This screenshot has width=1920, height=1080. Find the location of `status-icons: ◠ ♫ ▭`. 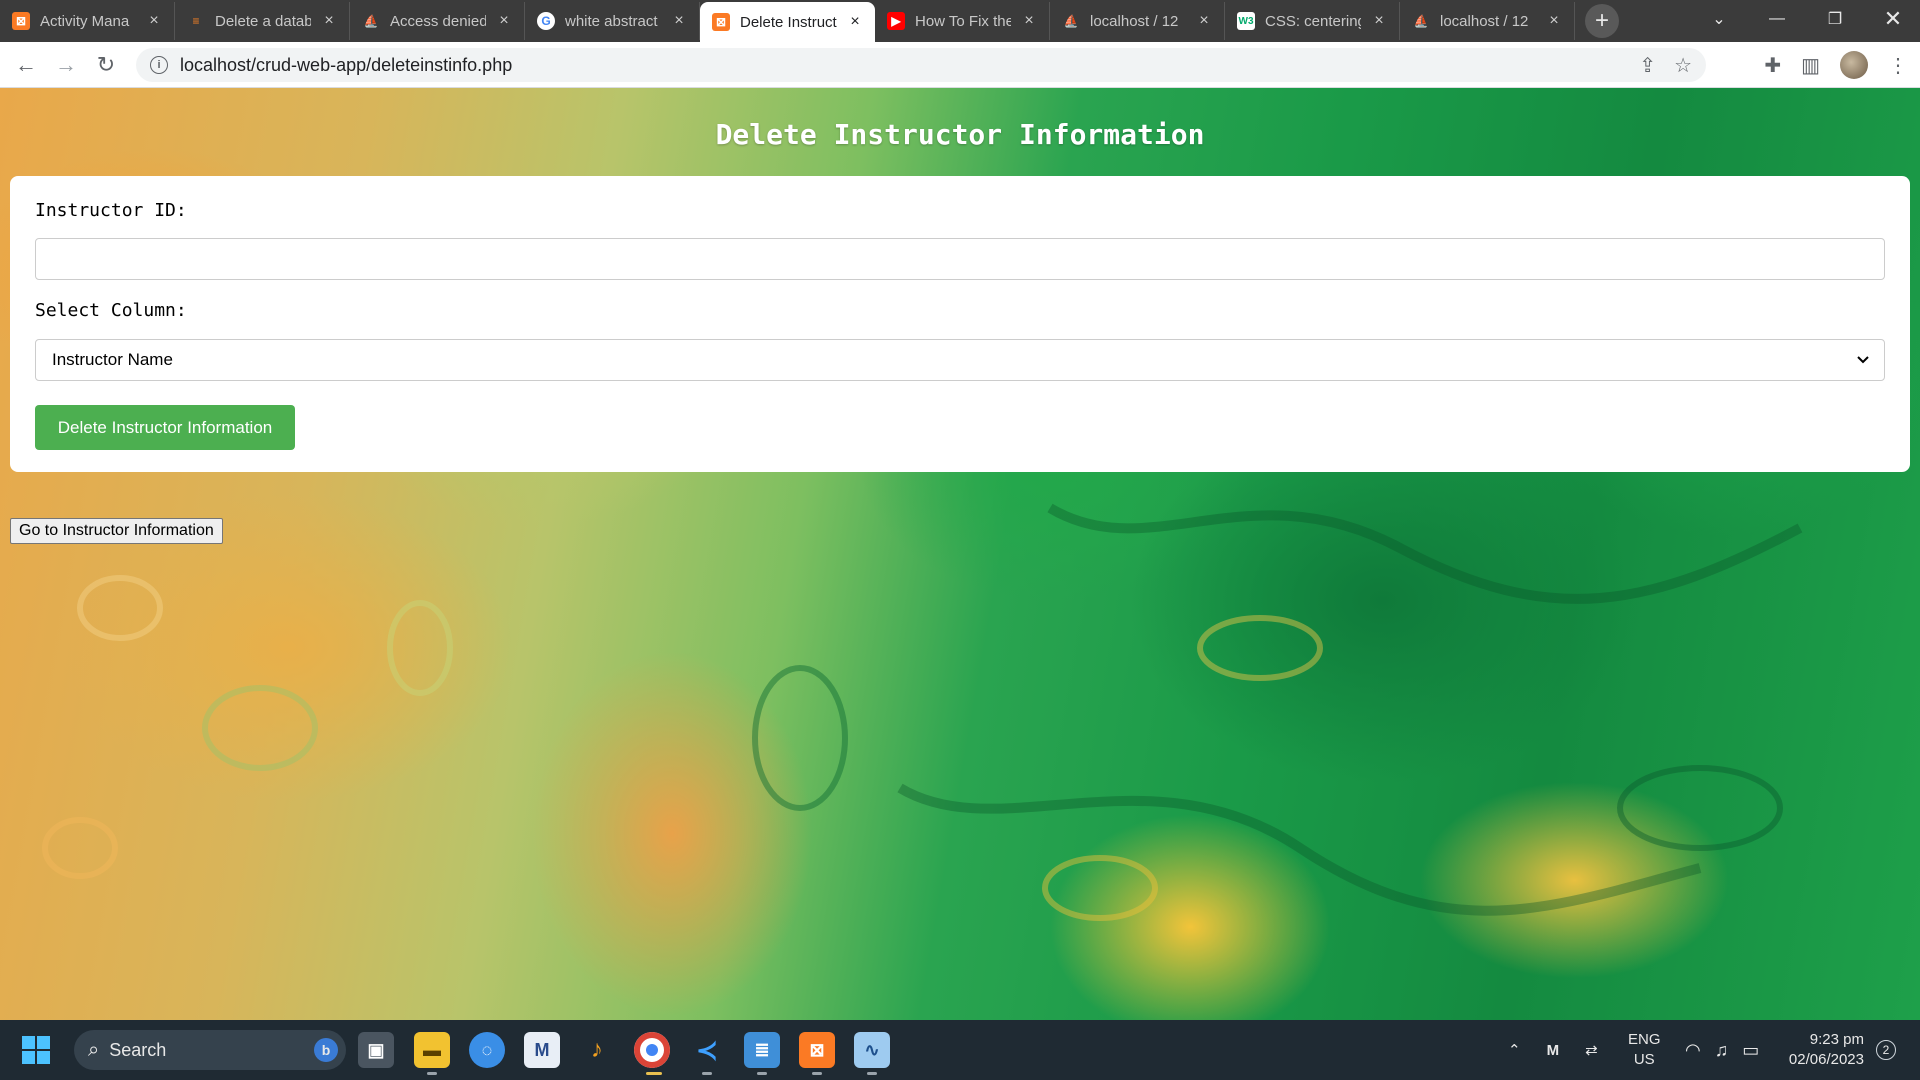

status-icons: ◠ ♫ ▭ is located at coordinates (1722, 1050).